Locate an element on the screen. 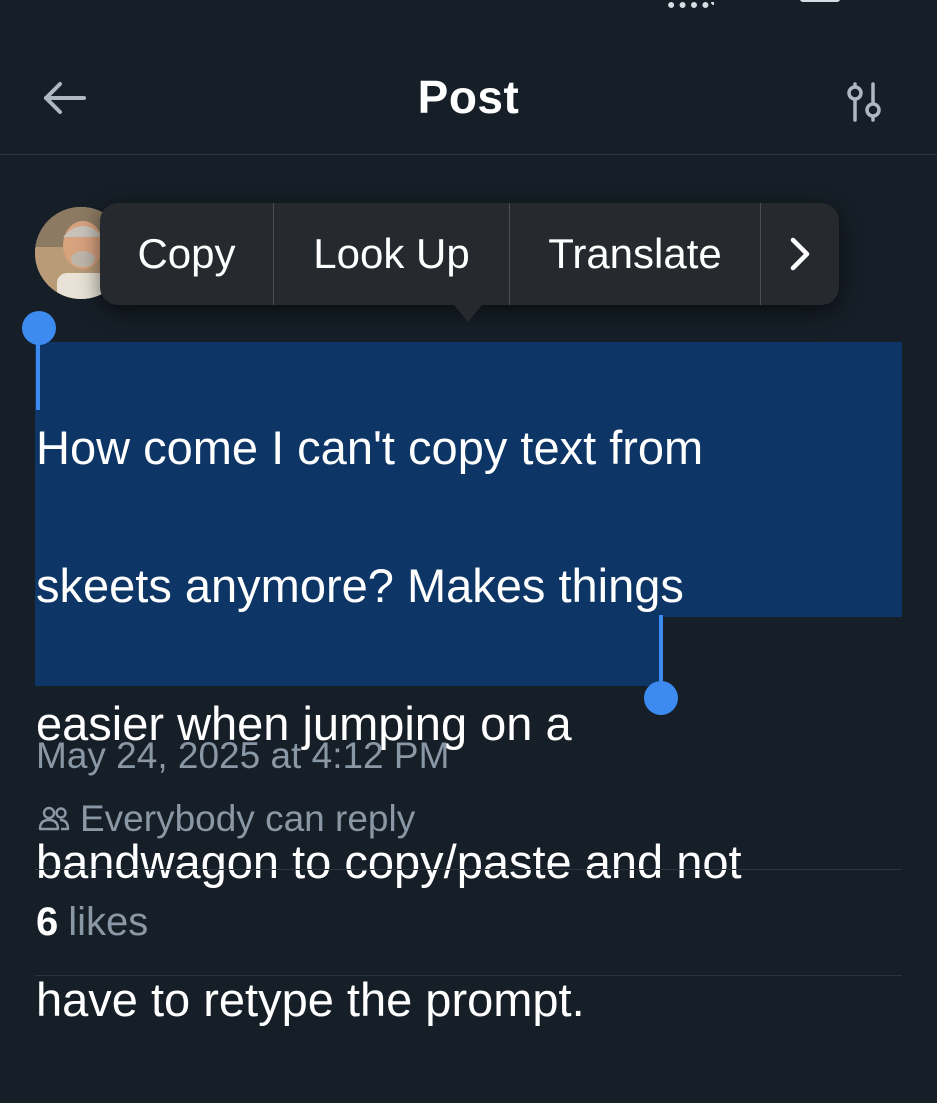 The image size is (937, 1103). page-title: Post is located at coordinates (468, 97).